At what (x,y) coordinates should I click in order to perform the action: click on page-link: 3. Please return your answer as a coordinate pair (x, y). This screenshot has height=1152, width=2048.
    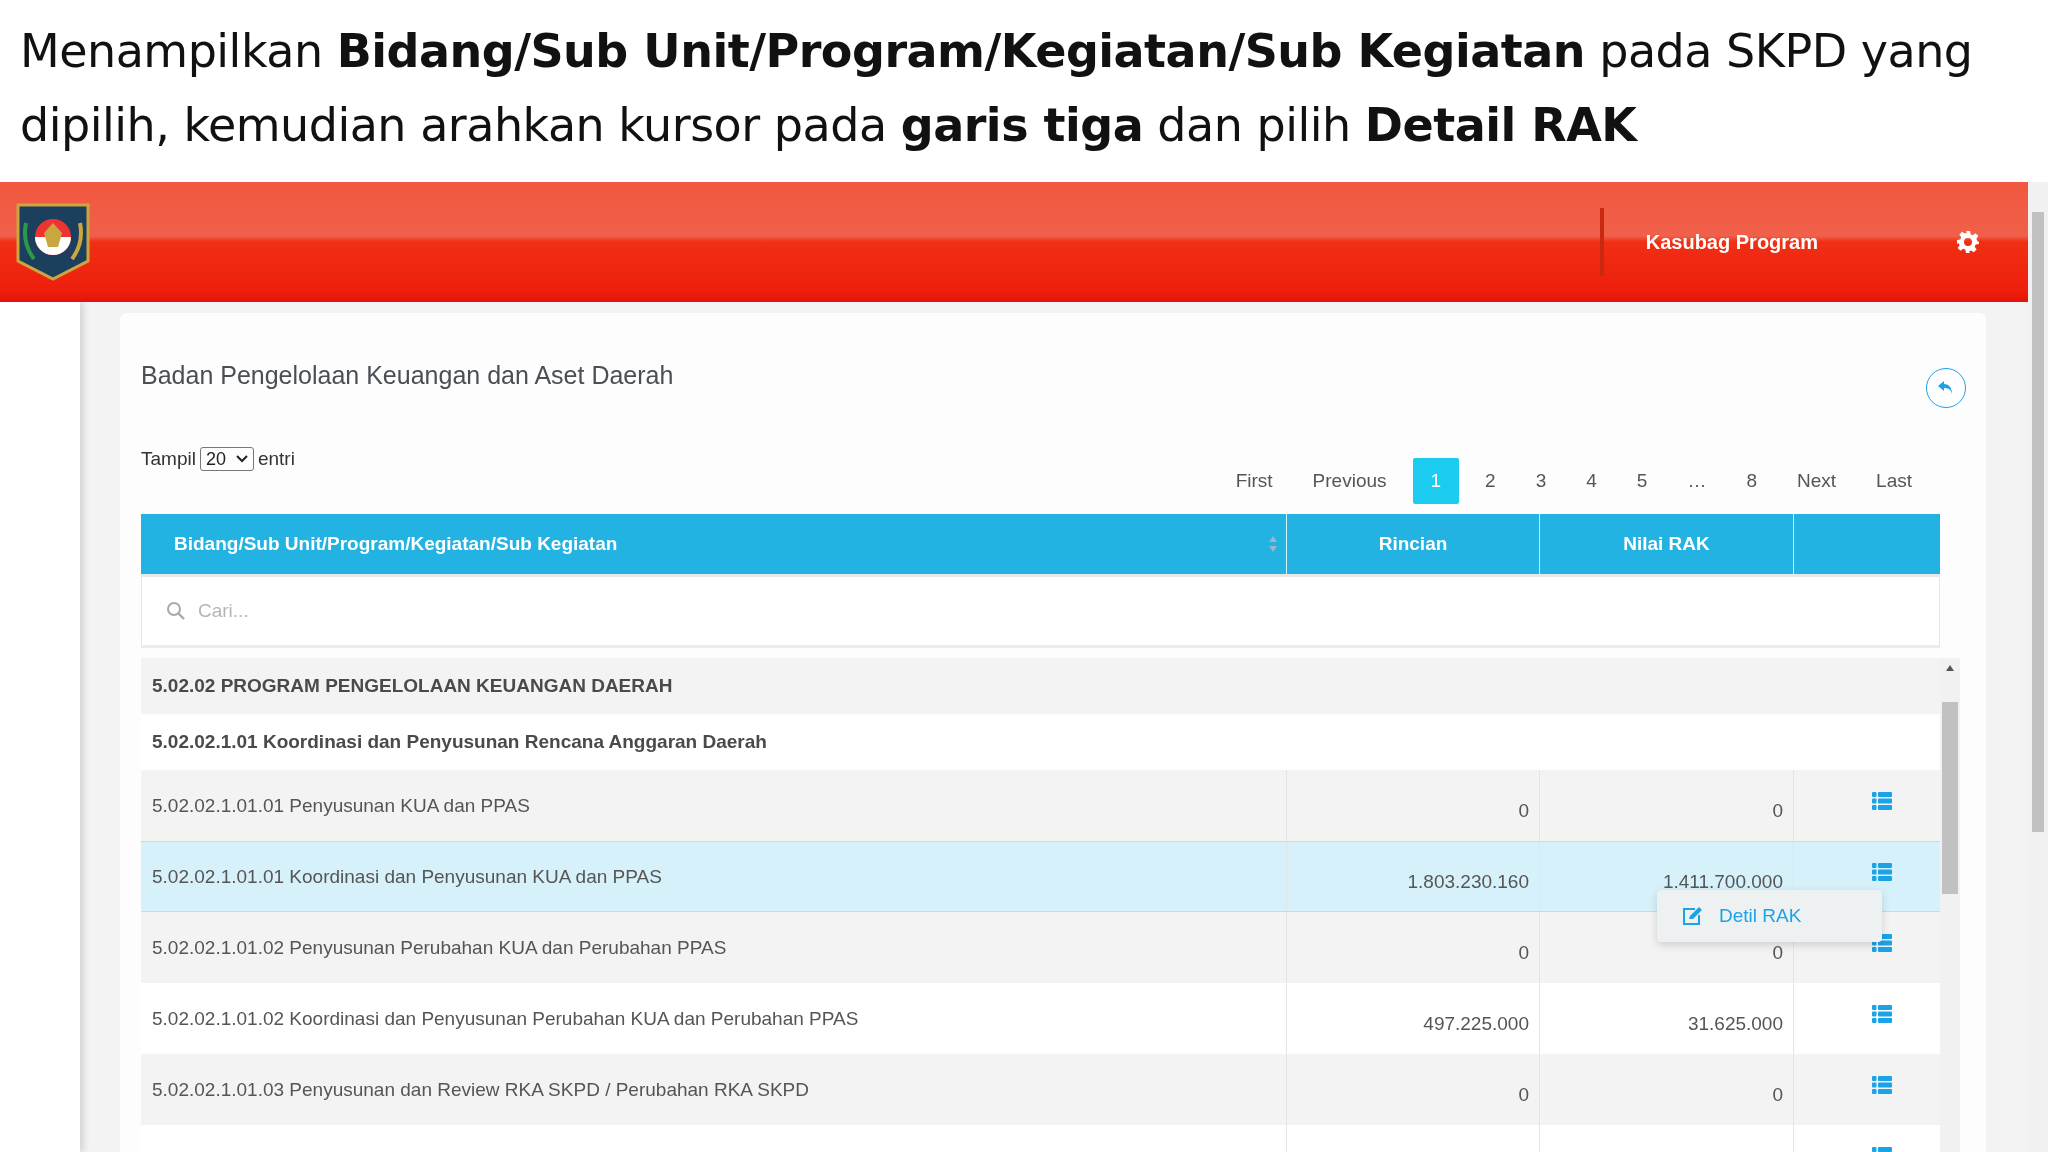
    Looking at the image, I should click on (1541, 481).